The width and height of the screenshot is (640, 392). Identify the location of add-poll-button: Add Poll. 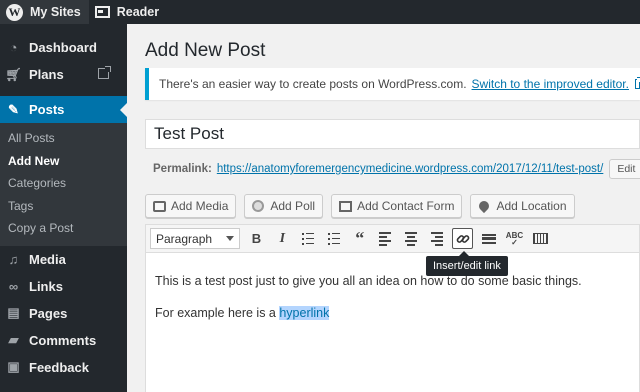
(284, 206).